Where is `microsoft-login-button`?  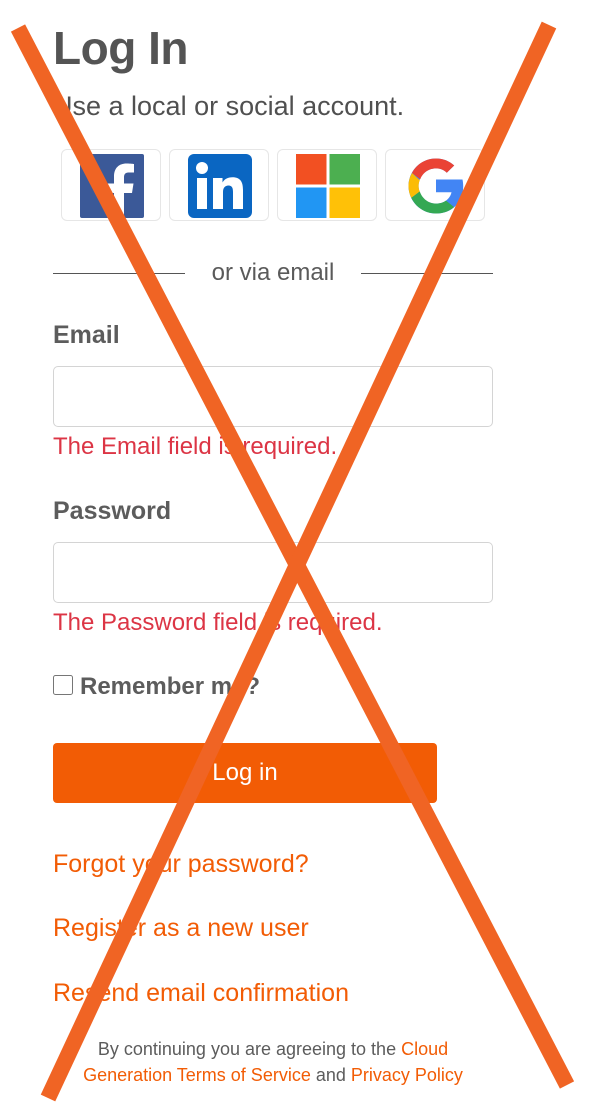 microsoft-login-button is located at coordinates (327, 185).